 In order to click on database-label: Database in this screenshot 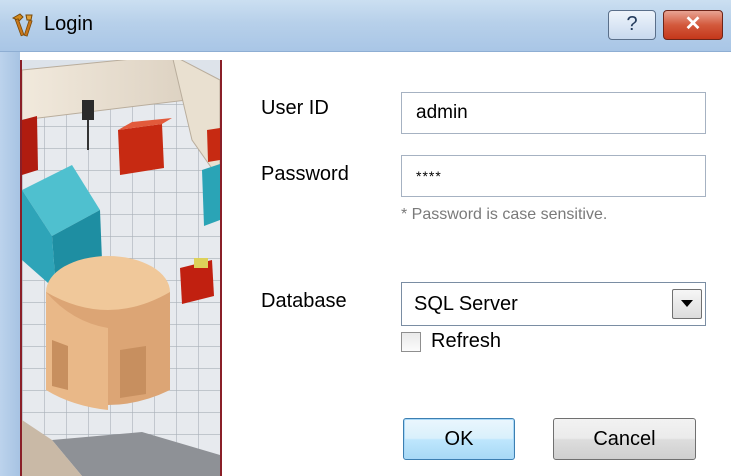, I will do `click(304, 301)`.